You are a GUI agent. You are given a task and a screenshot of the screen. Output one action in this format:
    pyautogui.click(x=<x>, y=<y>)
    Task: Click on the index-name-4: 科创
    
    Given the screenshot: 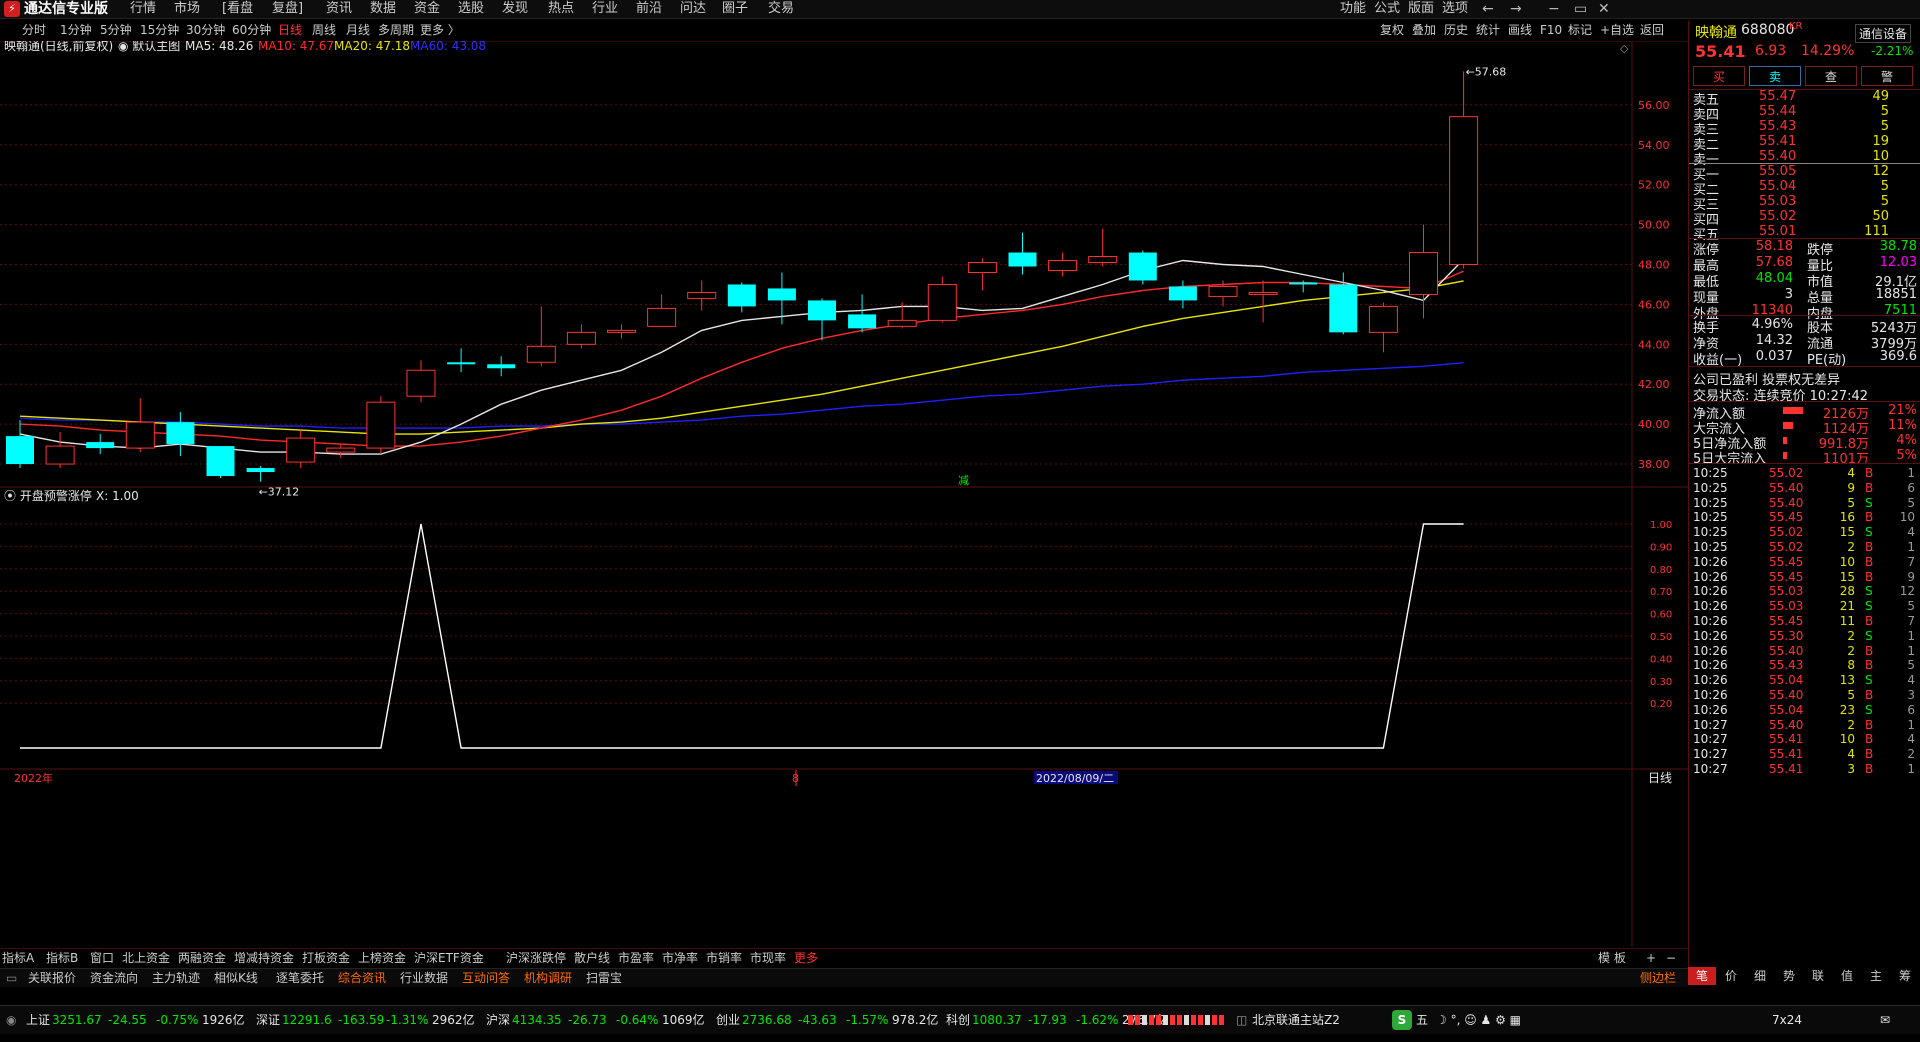 What is the action you would take?
    pyautogui.click(x=958, y=1020)
    